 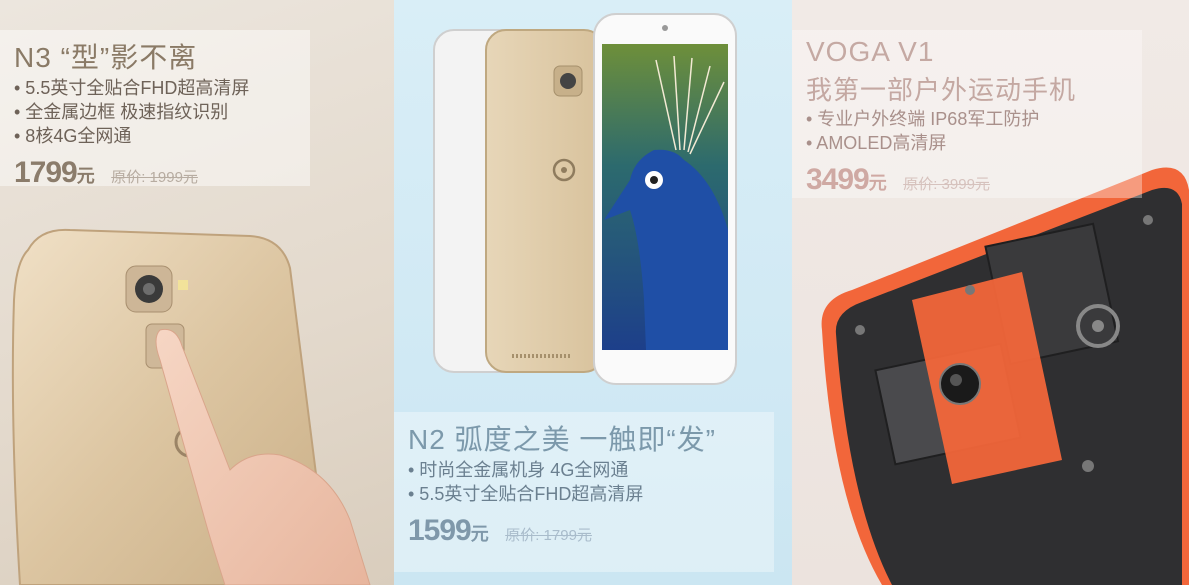 I want to click on n3-price: 1799, so click(x=46, y=172).